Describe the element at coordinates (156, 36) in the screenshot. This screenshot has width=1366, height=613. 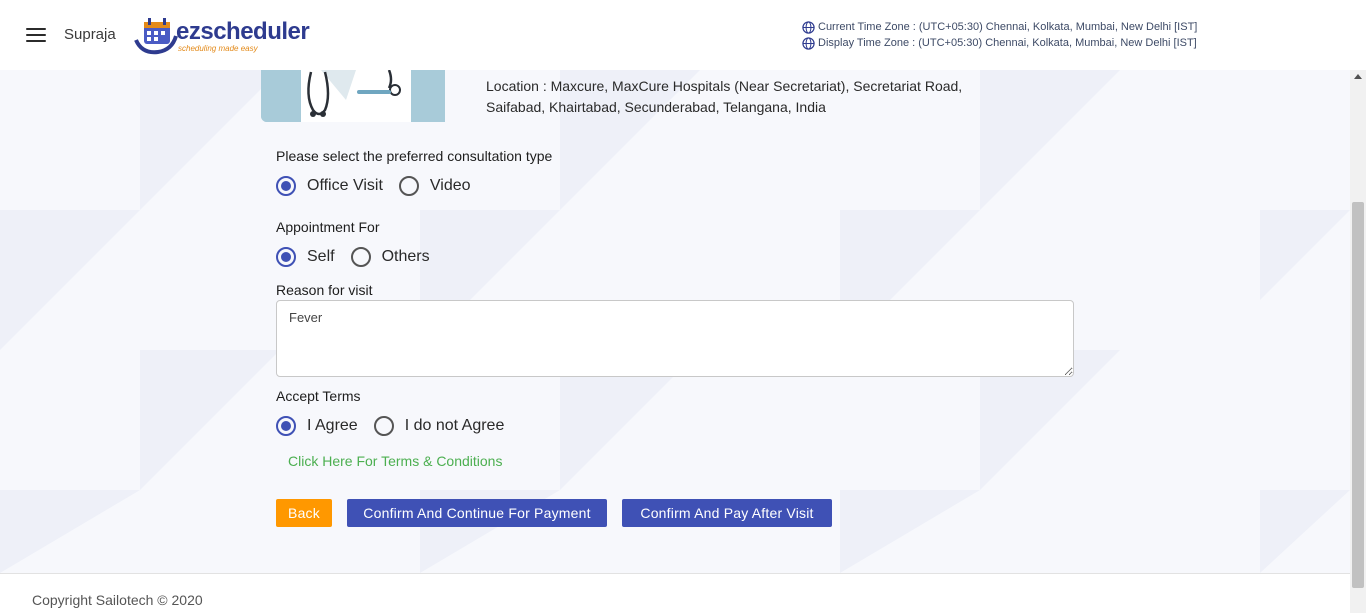
I see `calendar-logo-icon` at that location.